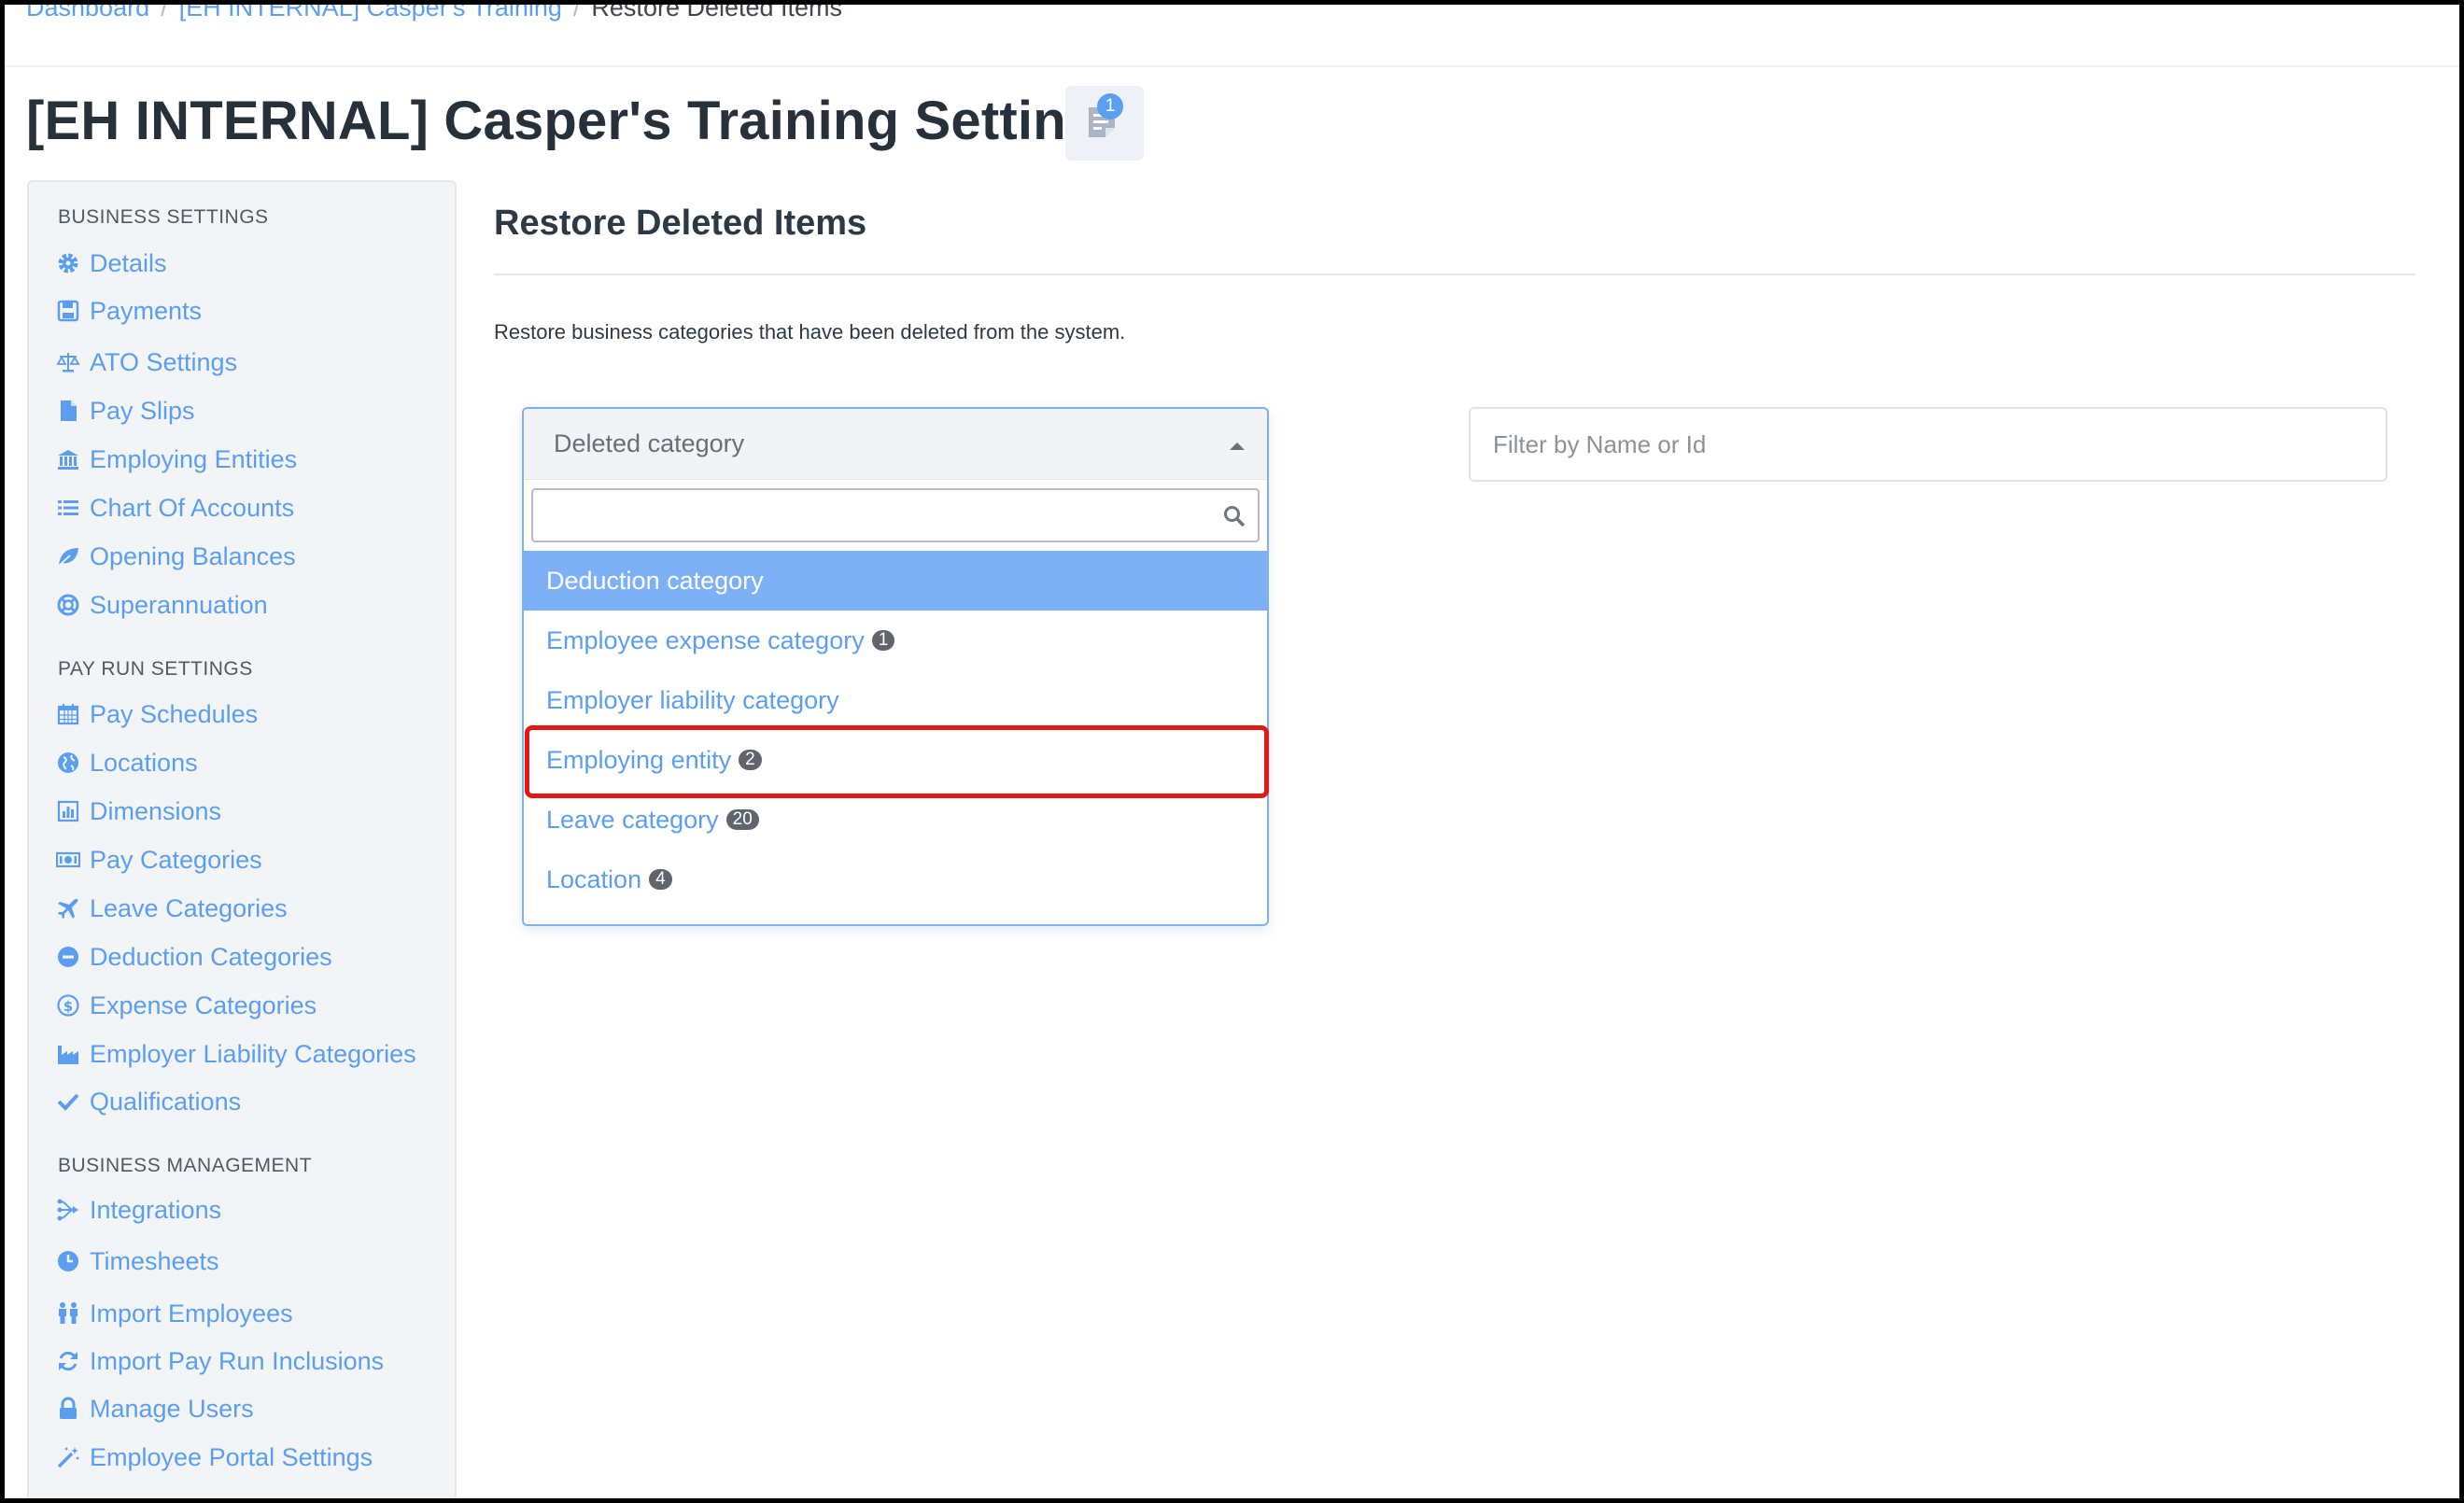  I want to click on sidebar-item-dimensions: Dimensions, so click(138, 812).